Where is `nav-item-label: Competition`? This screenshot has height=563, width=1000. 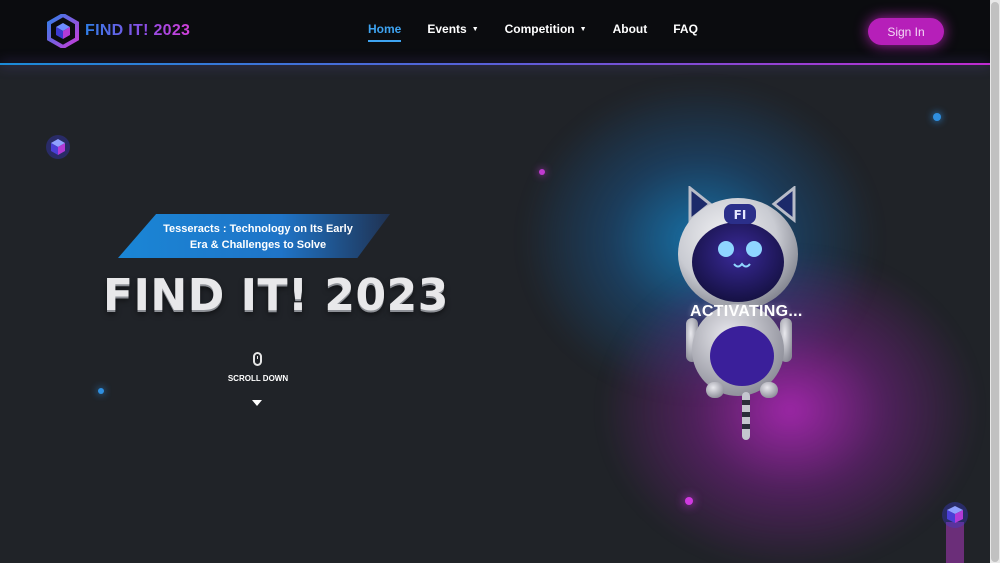 nav-item-label: Competition is located at coordinates (539, 29).